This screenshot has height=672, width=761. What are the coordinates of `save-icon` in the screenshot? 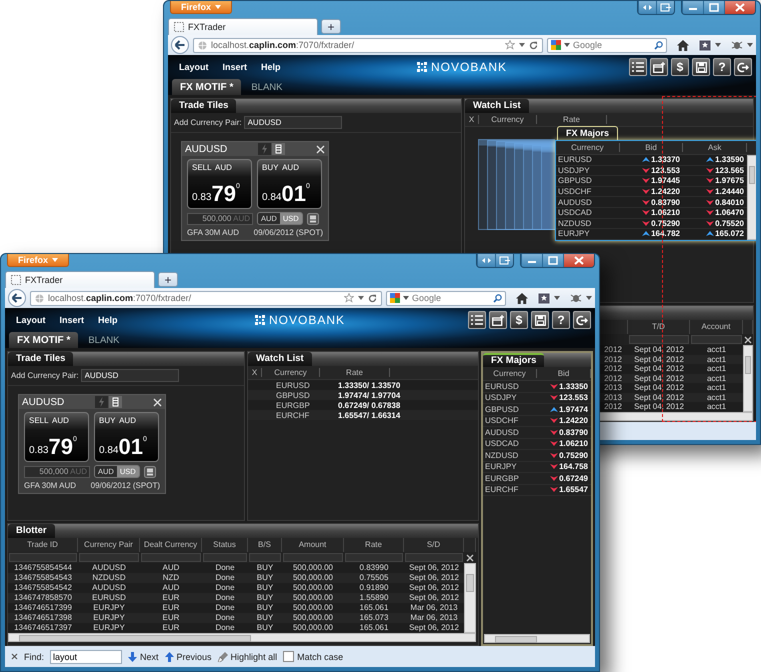 It's located at (701, 67).